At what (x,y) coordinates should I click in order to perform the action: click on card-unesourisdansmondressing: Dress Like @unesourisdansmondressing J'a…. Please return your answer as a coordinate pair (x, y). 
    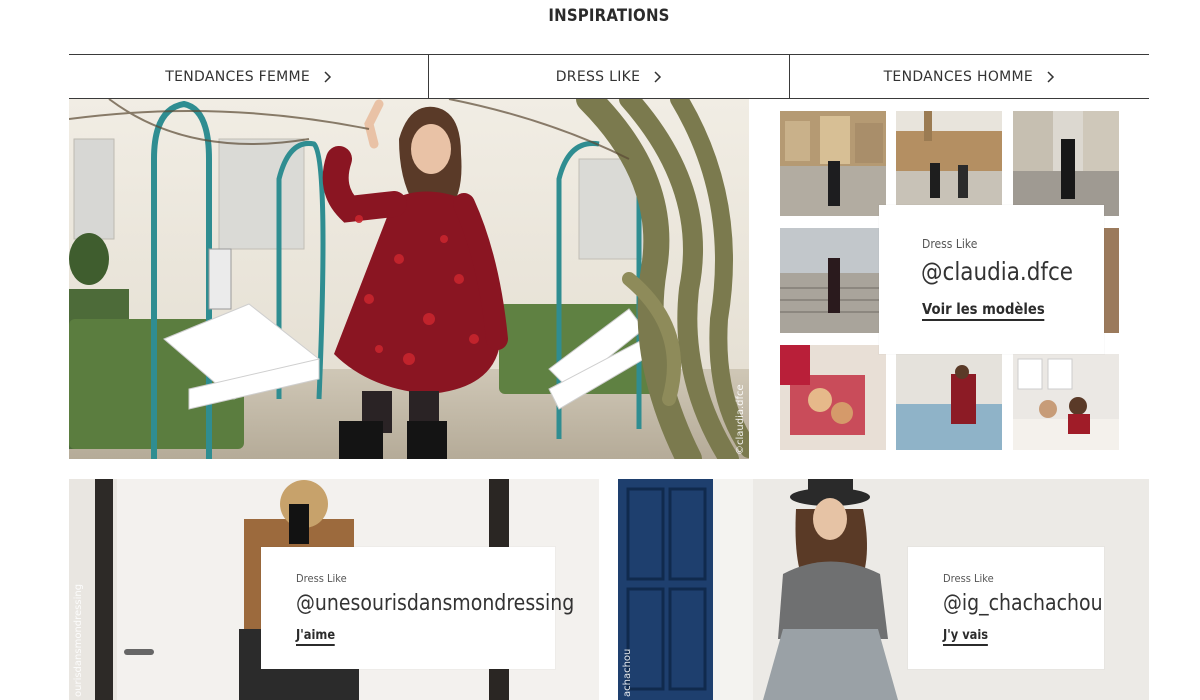
    Looking at the image, I should click on (417, 608).